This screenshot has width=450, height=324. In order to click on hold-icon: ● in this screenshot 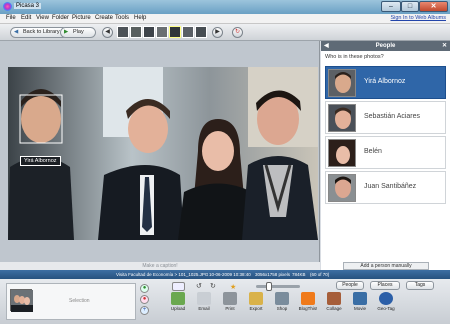, I will do `click(144, 288)`.